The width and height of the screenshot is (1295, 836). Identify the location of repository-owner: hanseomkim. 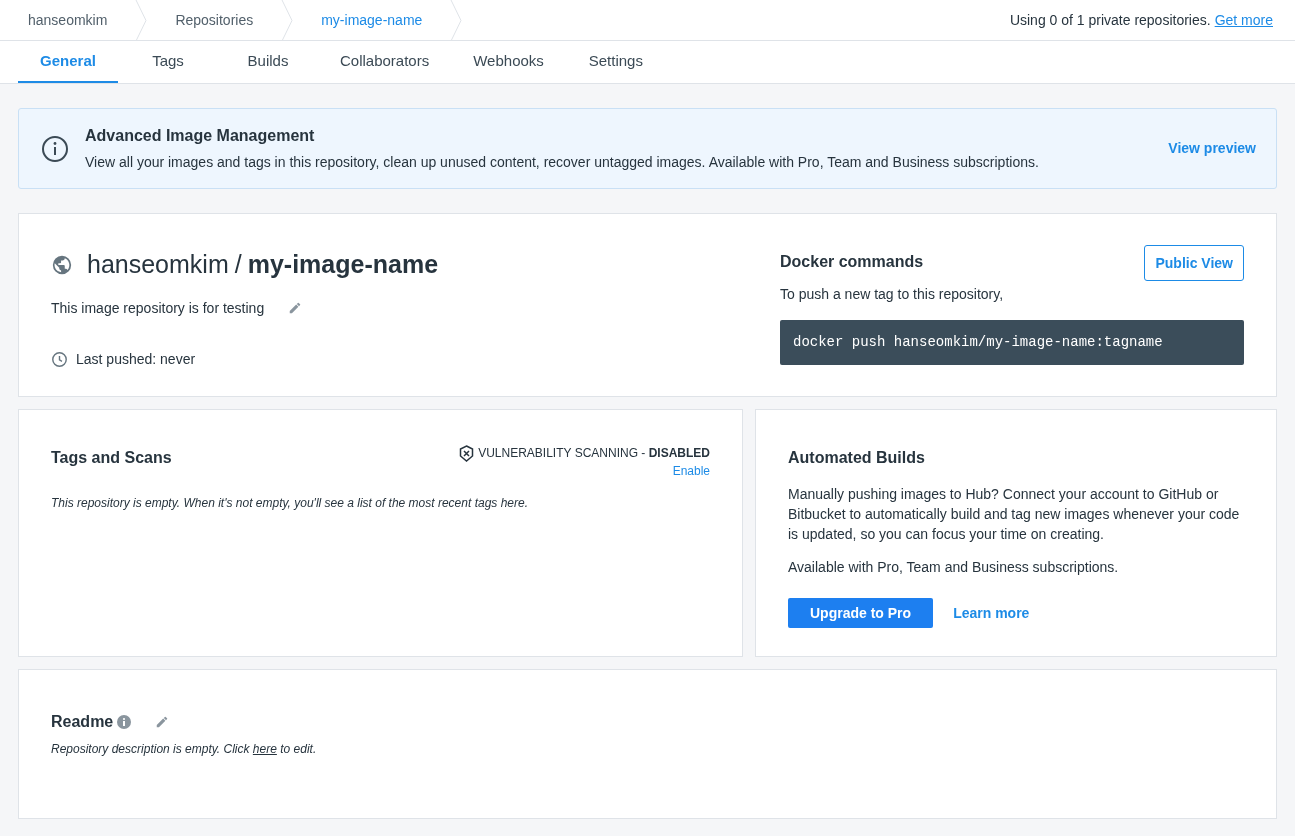
(158, 264).